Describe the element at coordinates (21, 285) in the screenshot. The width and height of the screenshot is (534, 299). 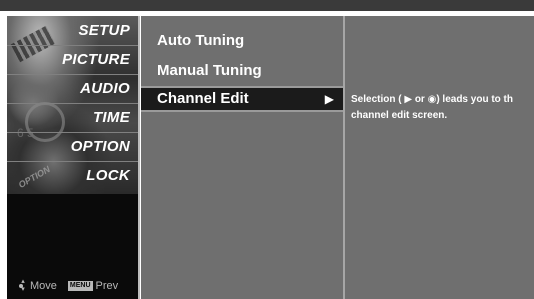
I see `dpad-icon` at that location.